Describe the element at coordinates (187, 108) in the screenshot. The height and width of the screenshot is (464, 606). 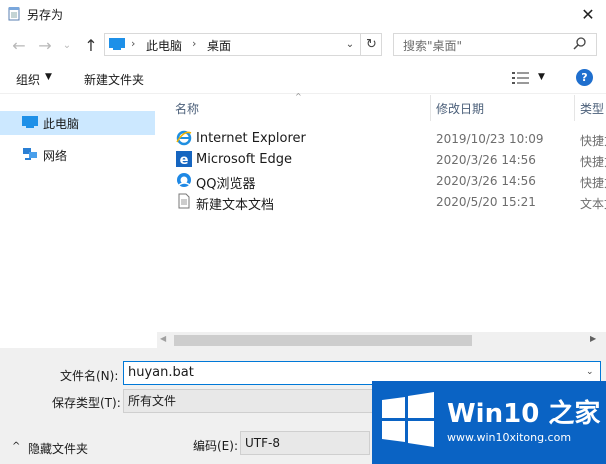
I see `column-header-name: 名称` at that location.